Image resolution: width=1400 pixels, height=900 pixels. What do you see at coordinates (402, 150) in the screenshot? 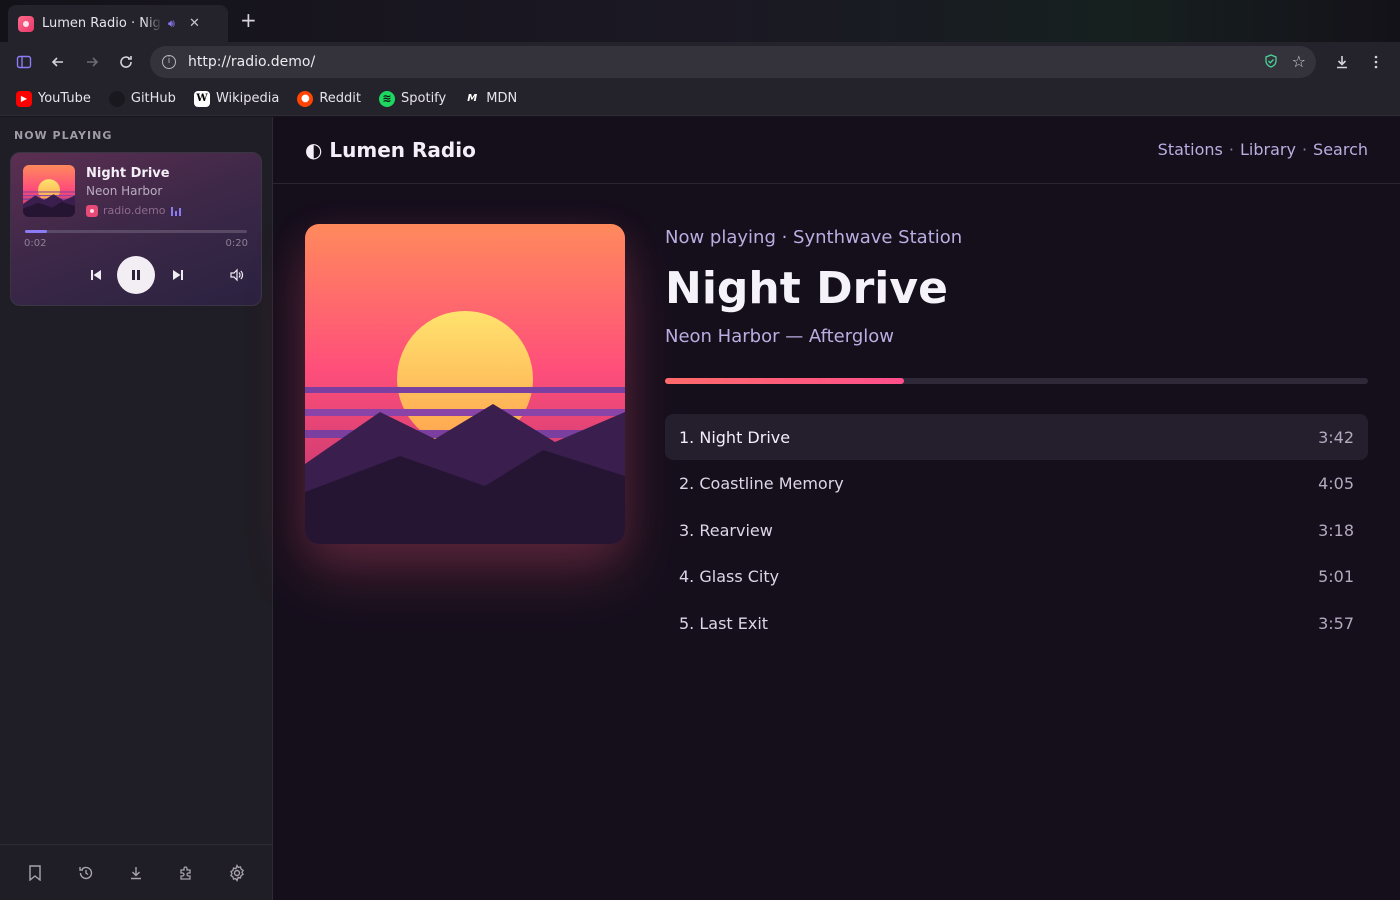
I see `logo-text: Lumen Radio` at bounding box center [402, 150].